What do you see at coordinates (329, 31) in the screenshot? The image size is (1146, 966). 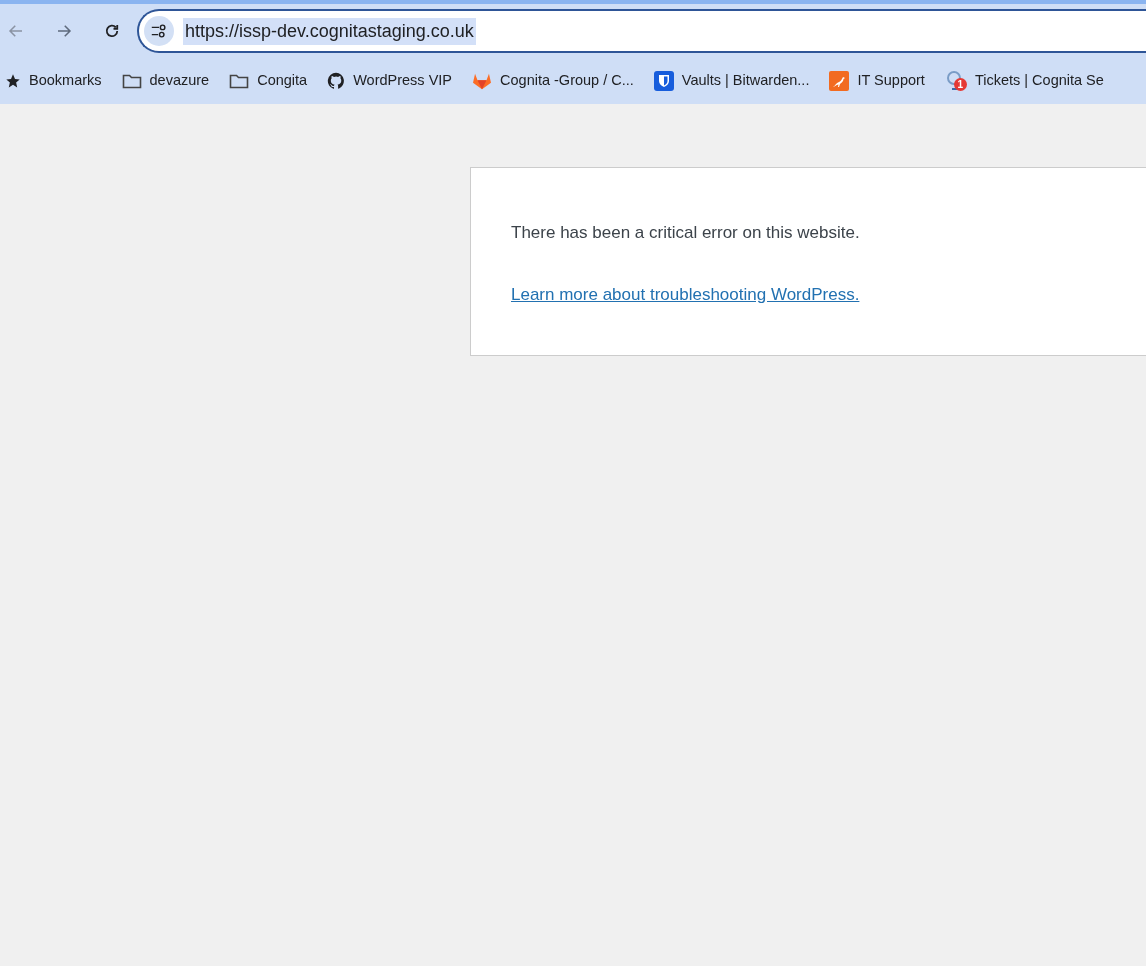 I see `url-text: https://issp-dev.cognitastaging.co.uk` at bounding box center [329, 31].